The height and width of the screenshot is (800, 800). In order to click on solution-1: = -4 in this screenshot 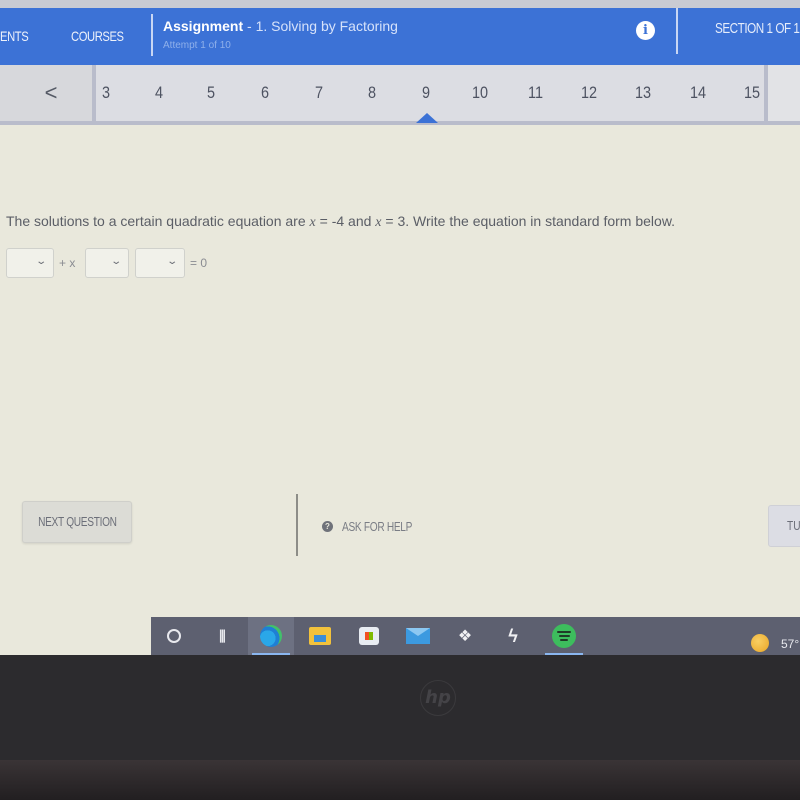, I will do `click(330, 221)`.